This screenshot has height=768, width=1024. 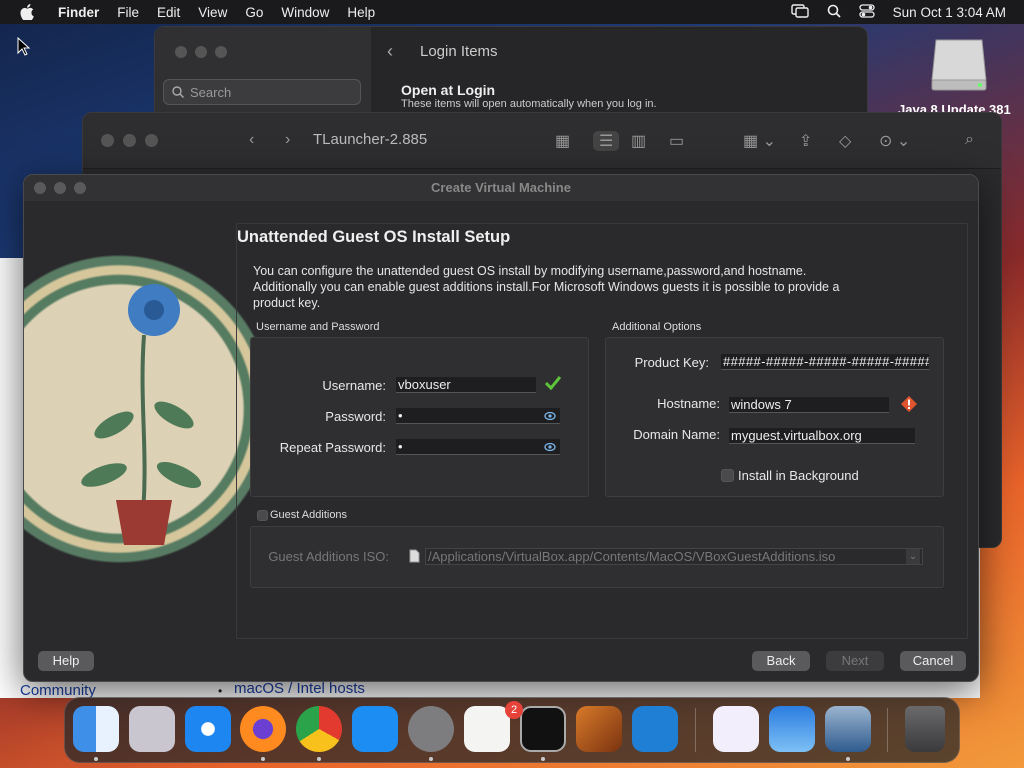 I want to click on username-field: vboxuser, so click(x=466, y=385).